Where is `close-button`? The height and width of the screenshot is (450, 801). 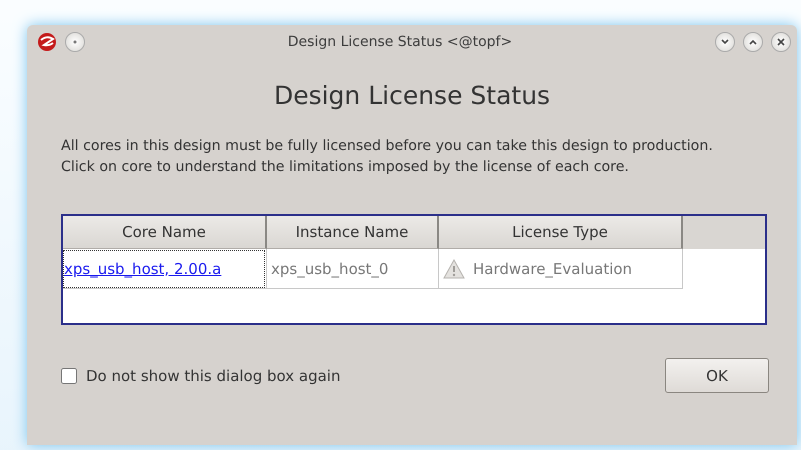 close-button is located at coordinates (781, 42).